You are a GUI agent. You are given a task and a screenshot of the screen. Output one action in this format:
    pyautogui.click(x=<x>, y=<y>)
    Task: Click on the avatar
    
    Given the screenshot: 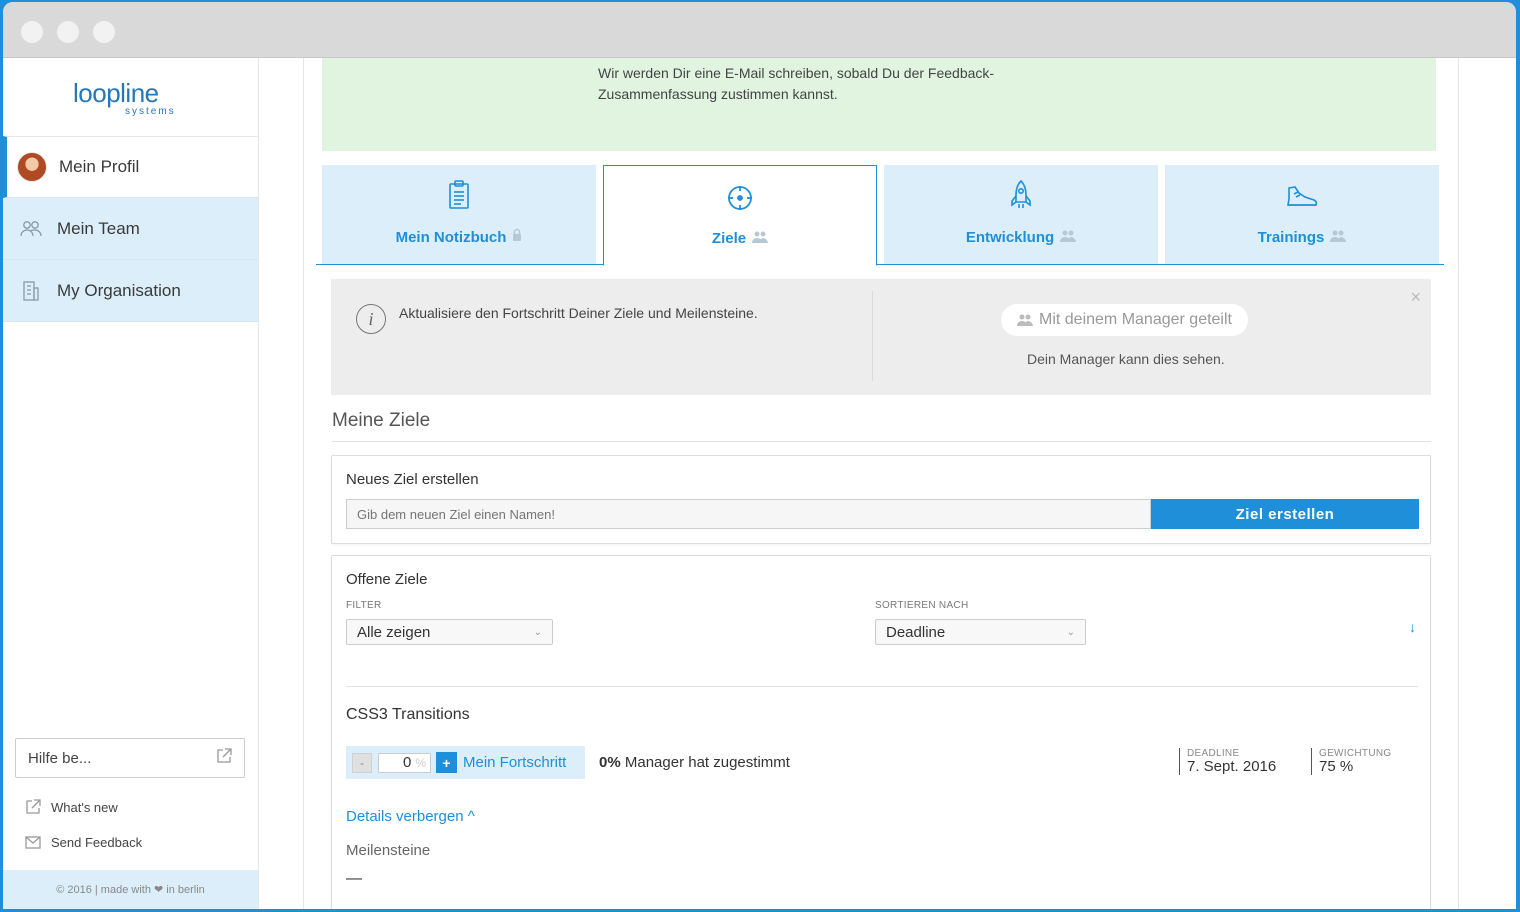 What is the action you would take?
    pyautogui.click(x=32, y=167)
    